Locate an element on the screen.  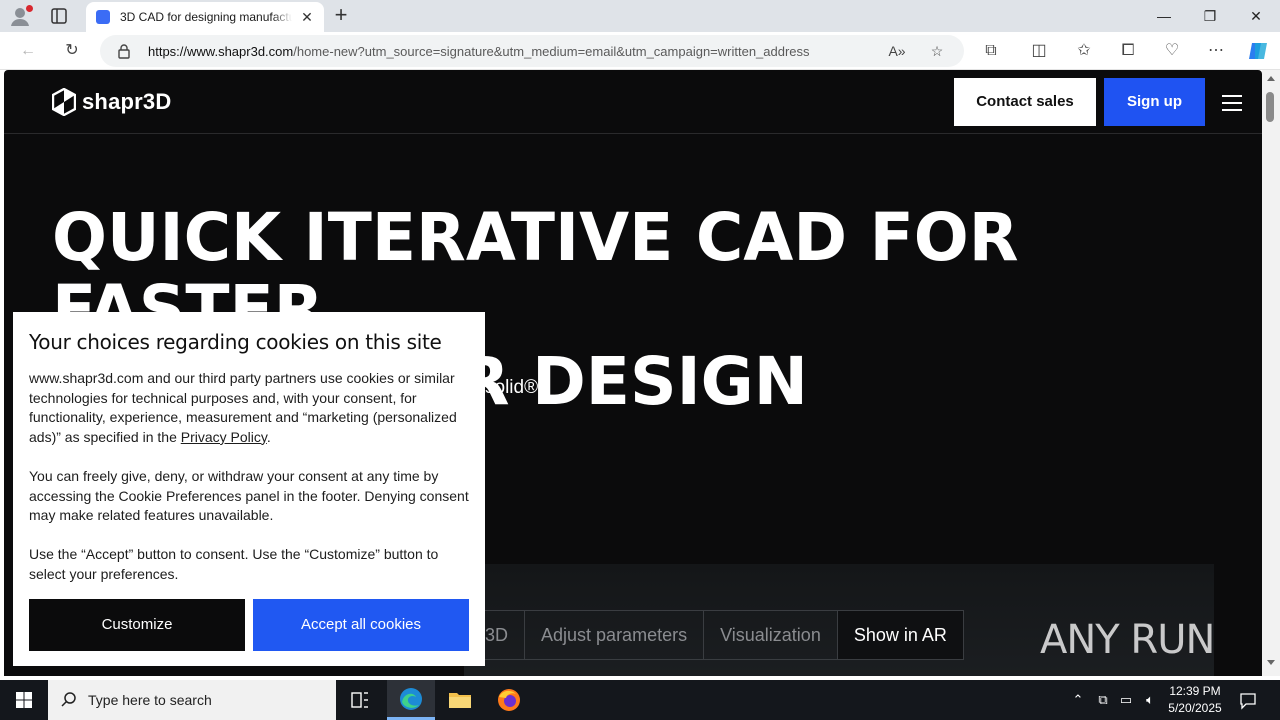
tab-visualization: Visualization is located at coordinates (771, 635).